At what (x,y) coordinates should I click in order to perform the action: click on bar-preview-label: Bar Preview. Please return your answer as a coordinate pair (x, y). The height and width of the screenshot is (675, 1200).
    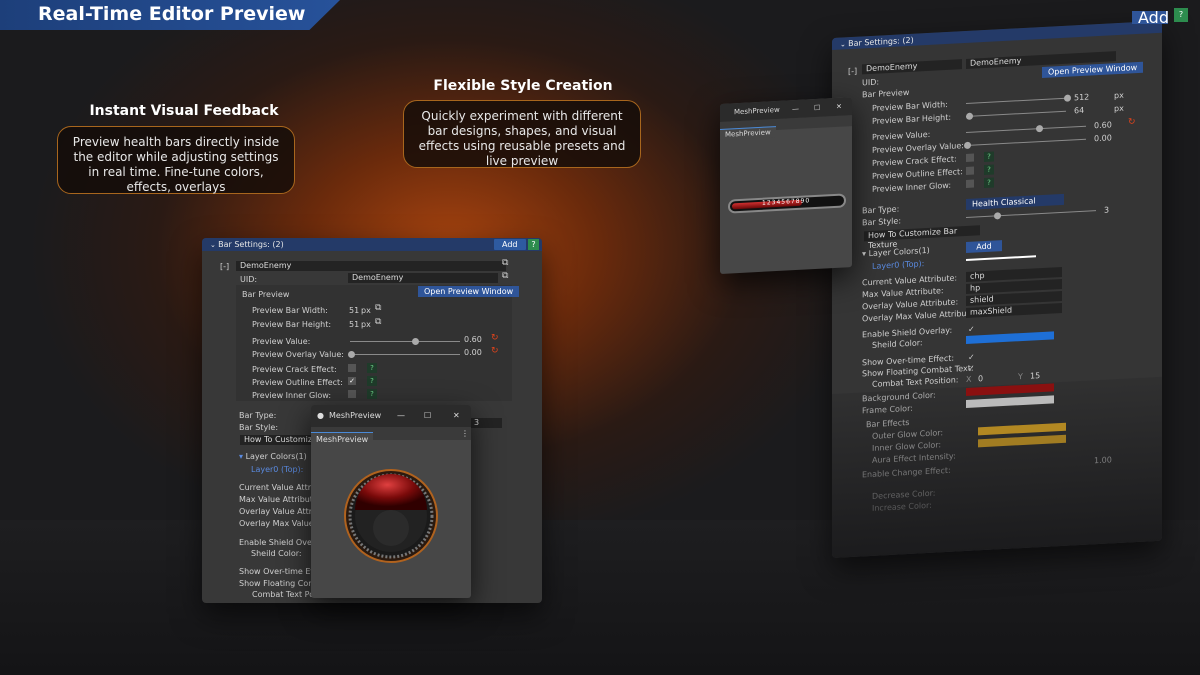
    Looking at the image, I should click on (266, 294).